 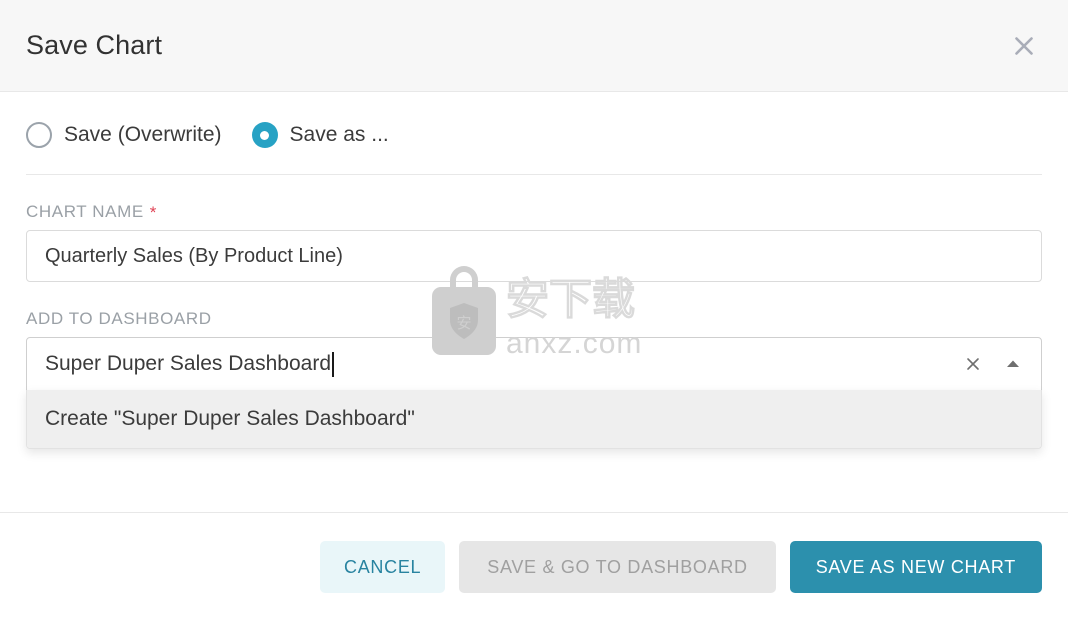 I want to click on close-icon, so click(x=1024, y=46).